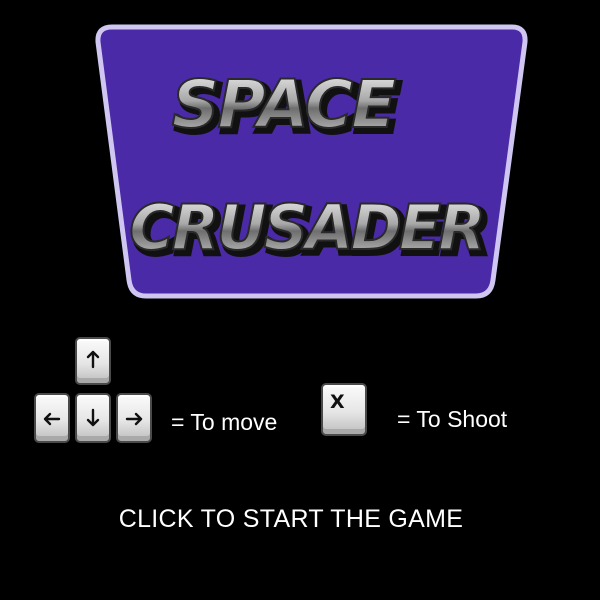 Image resolution: width=600 pixels, height=600 pixels. I want to click on arrow-right-key-icon, so click(134, 418).